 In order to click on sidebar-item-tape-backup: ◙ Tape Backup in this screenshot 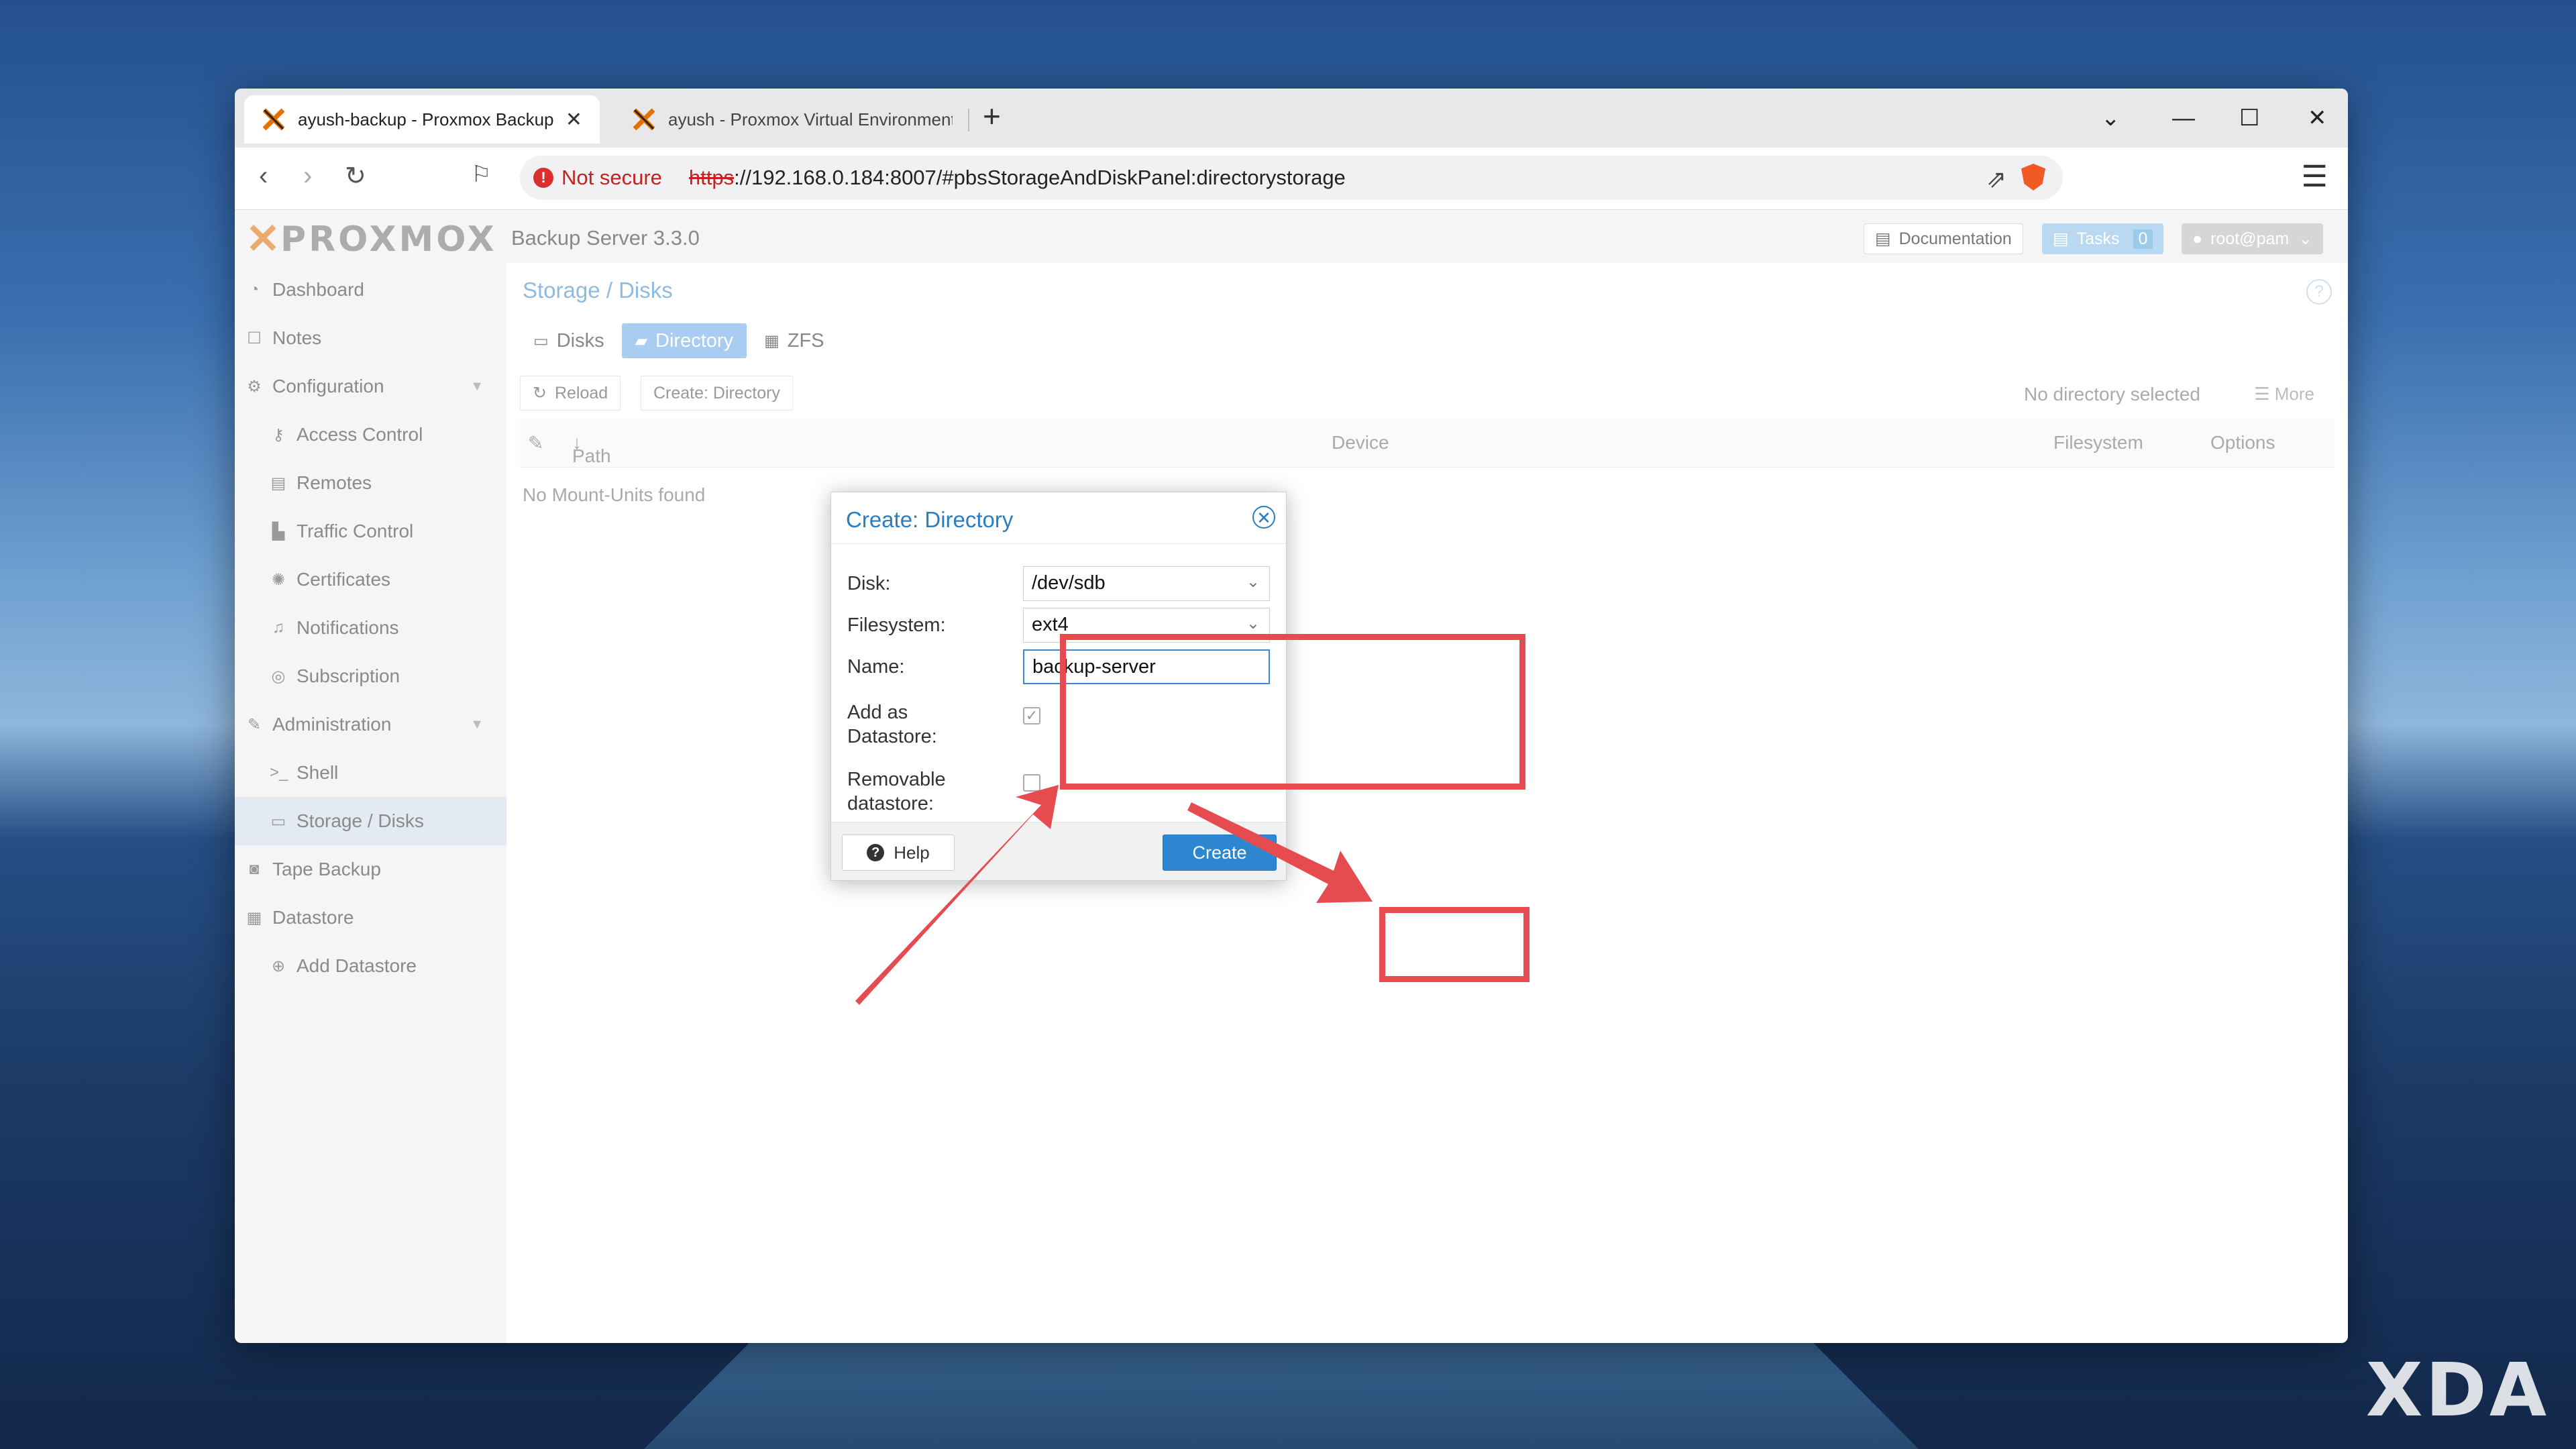, I will do `click(370, 869)`.